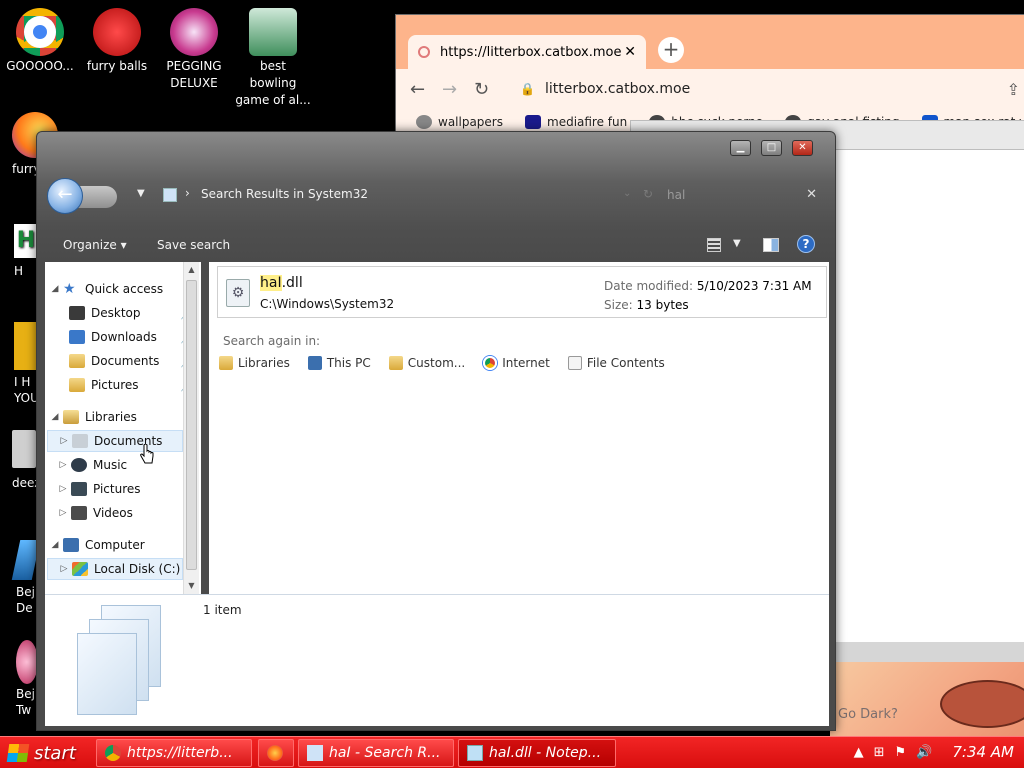 This screenshot has height=768, width=1024. I want to click on share-icon: ⇪, so click(1013, 89).